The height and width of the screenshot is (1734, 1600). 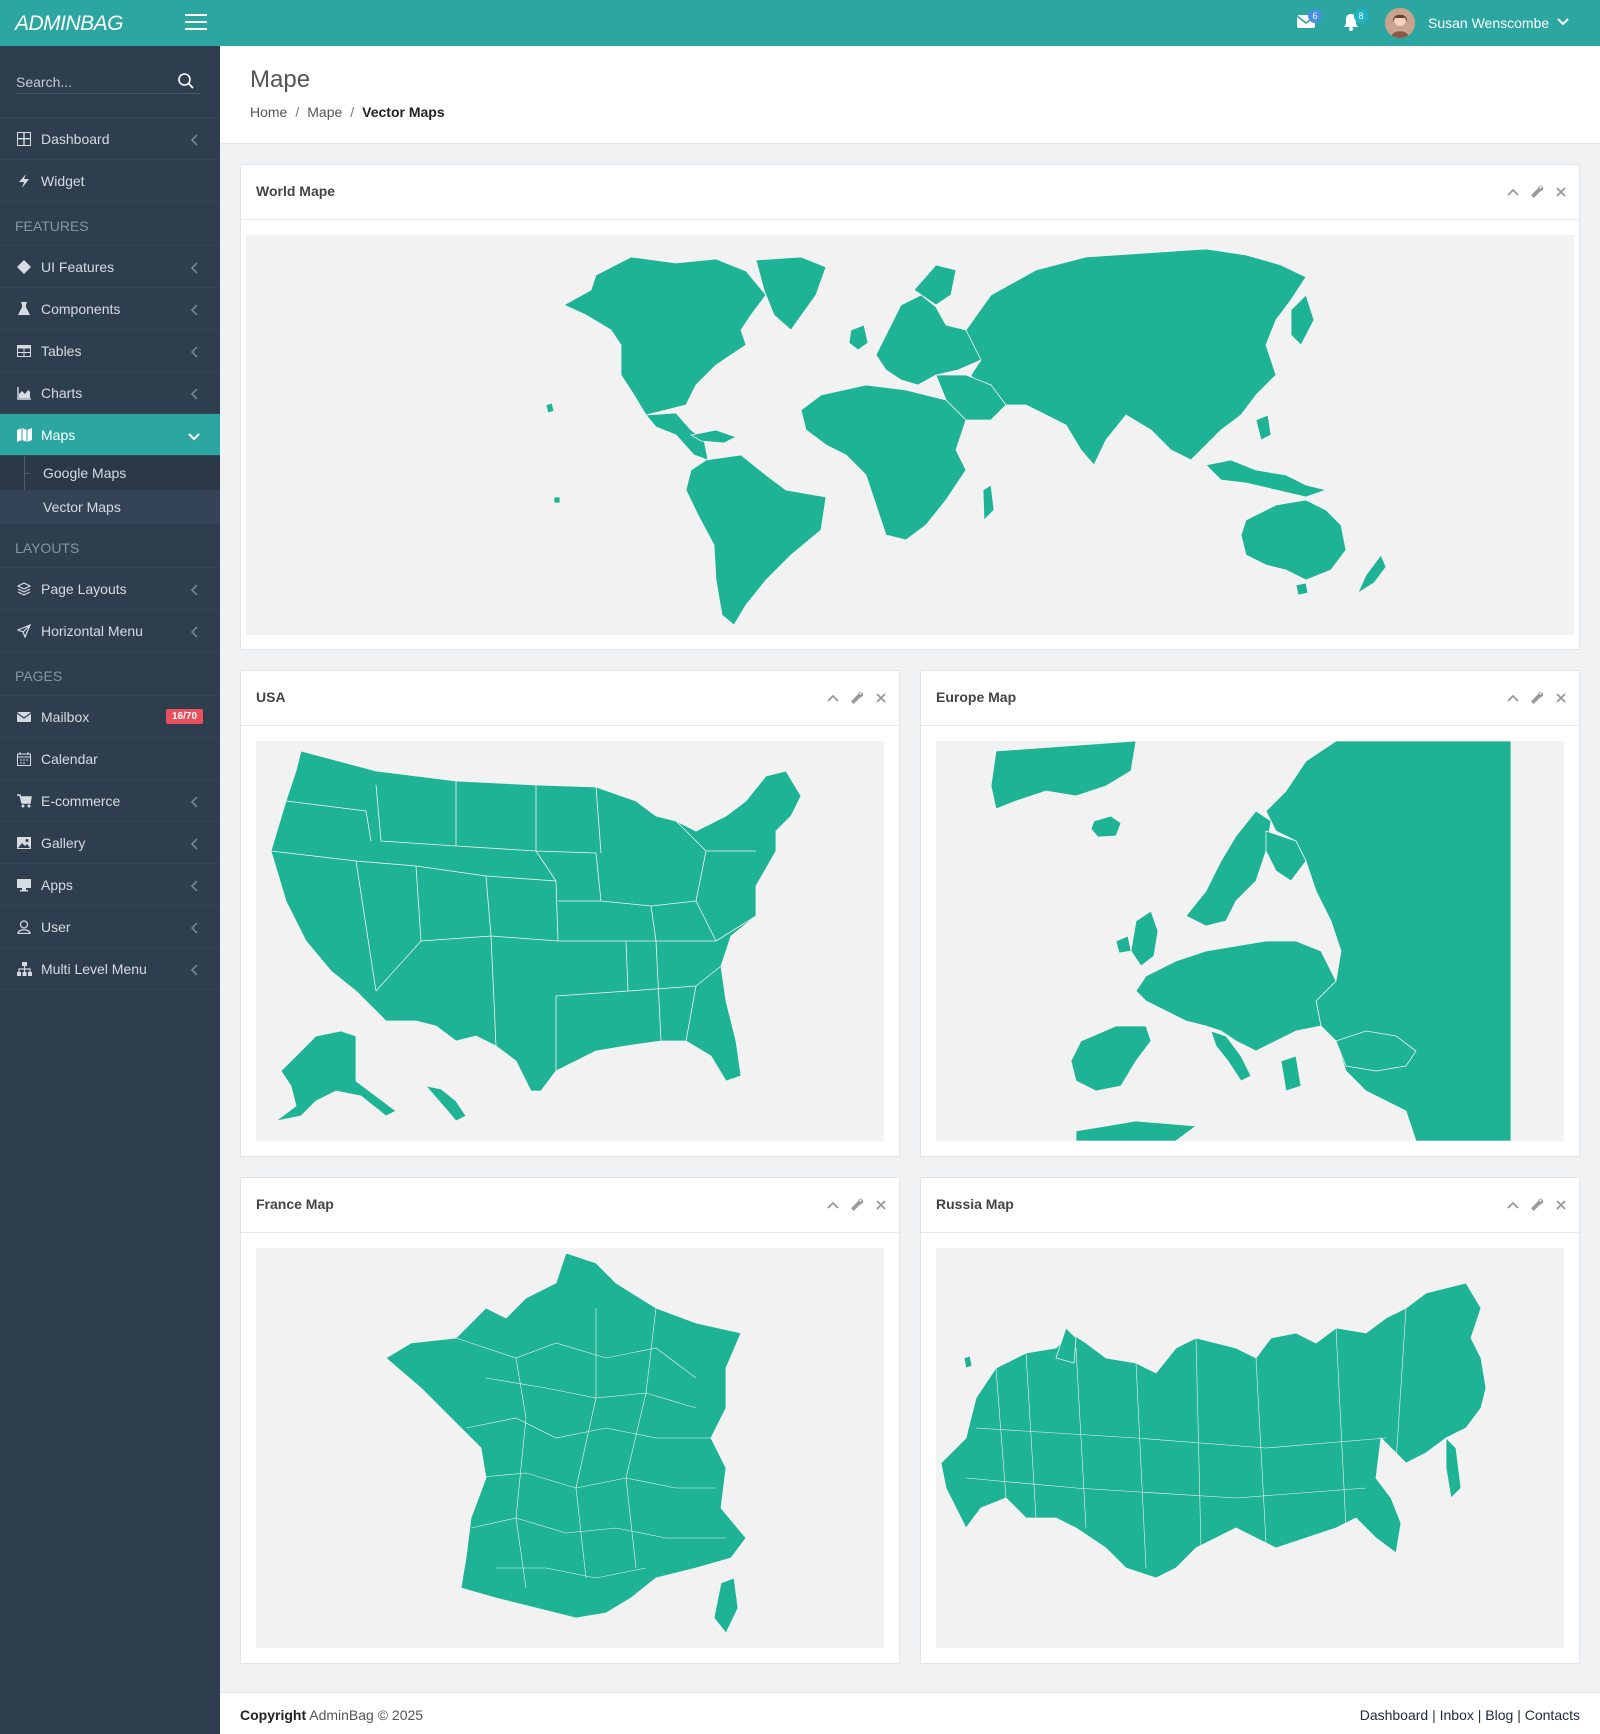 I want to click on mail-icon: 6, so click(x=1309, y=21).